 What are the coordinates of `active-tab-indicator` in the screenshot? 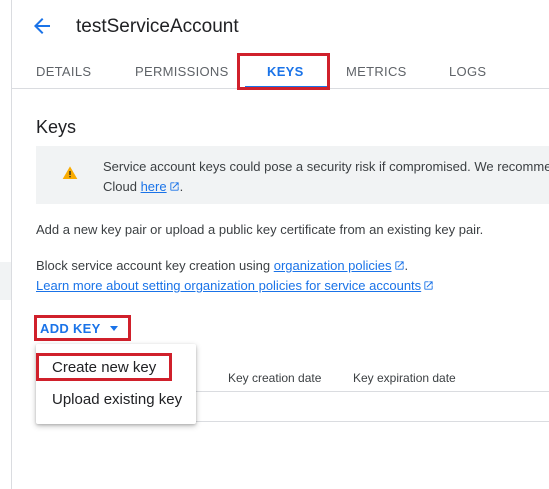 It's located at (287, 87).